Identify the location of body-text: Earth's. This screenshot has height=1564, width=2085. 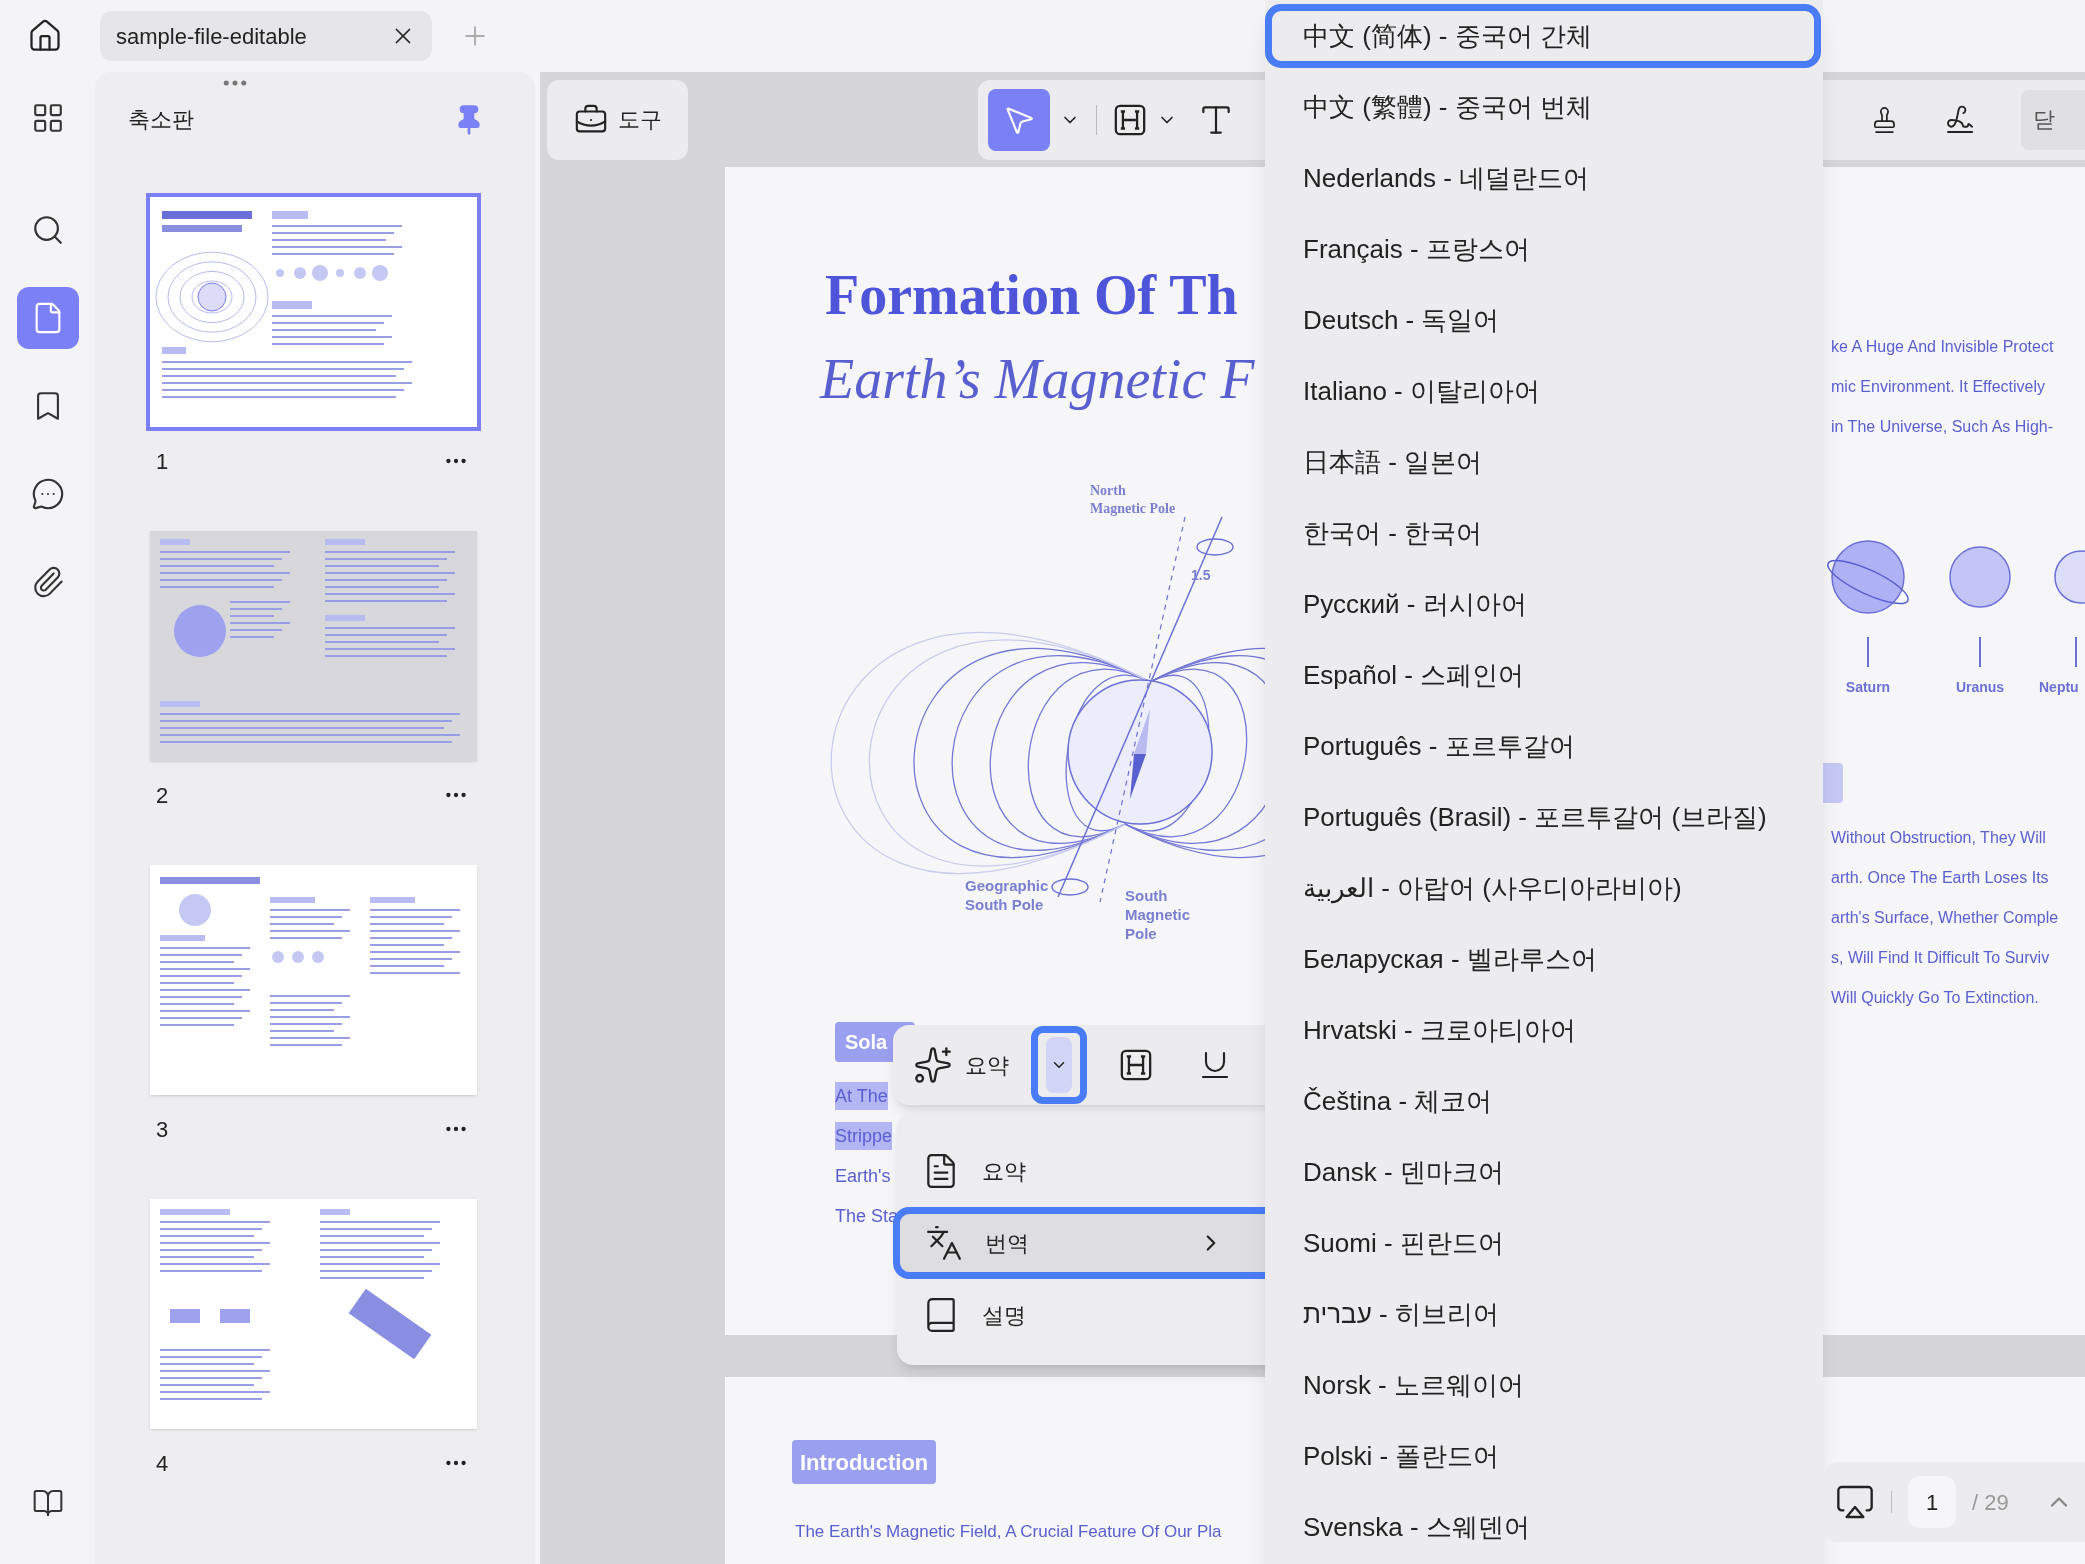
(863, 1176).